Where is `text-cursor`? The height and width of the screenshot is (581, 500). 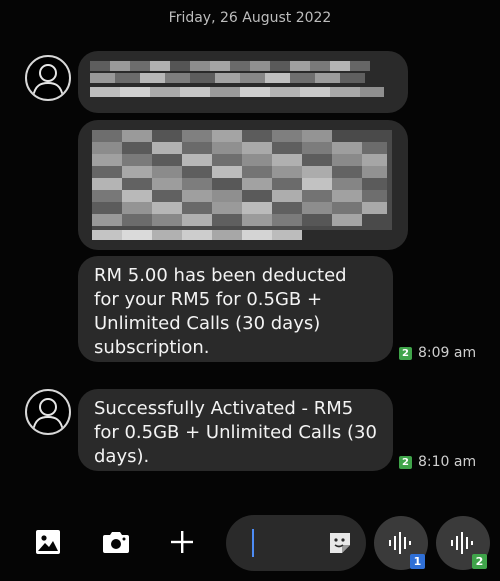
text-cursor is located at coordinates (253, 543).